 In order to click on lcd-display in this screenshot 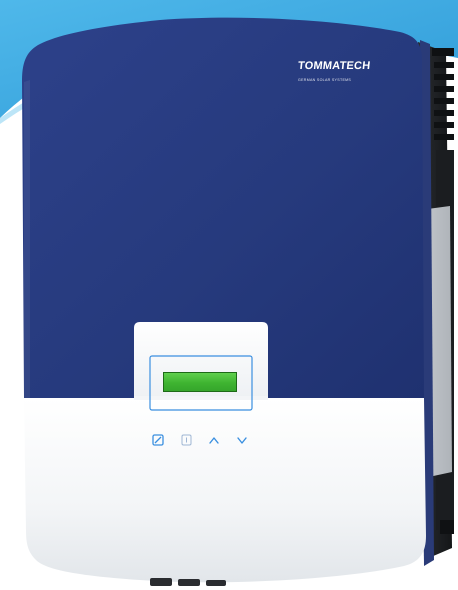, I will do `click(200, 382)`.